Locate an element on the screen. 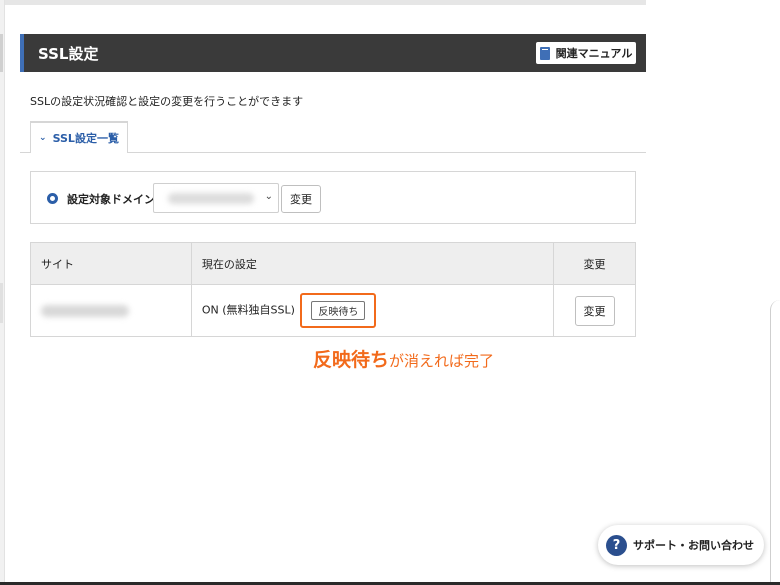 The height and width of the screenshot is (585, 780). book-icon is located at coordinates (544, 53).